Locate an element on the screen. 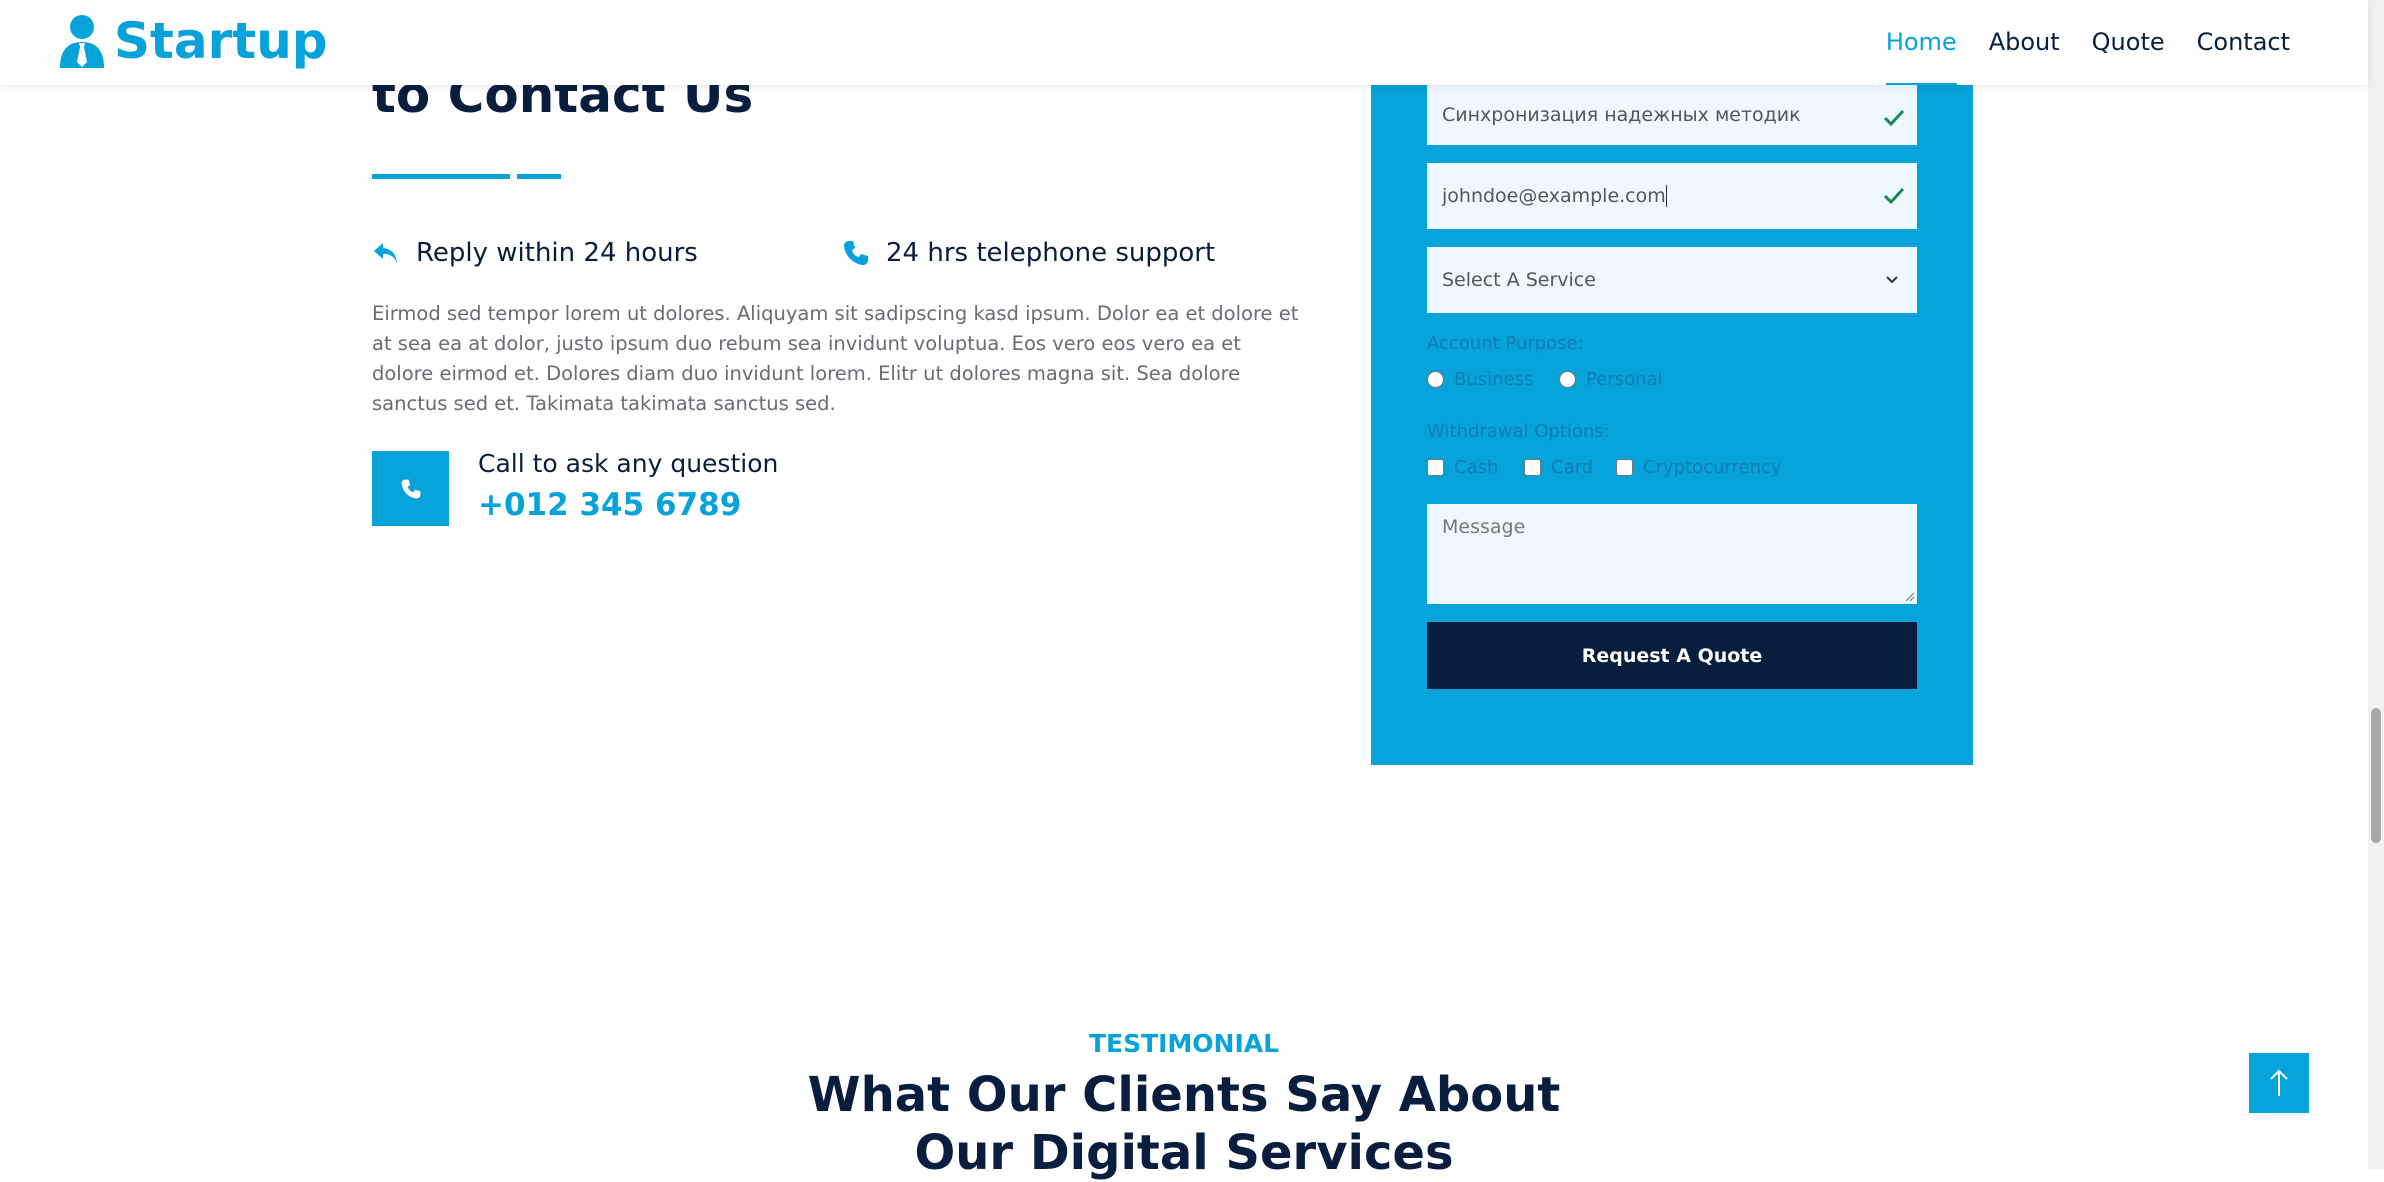  withdrawal-options-label: Withdrawal Options: is located at coordinates (1518, 431).